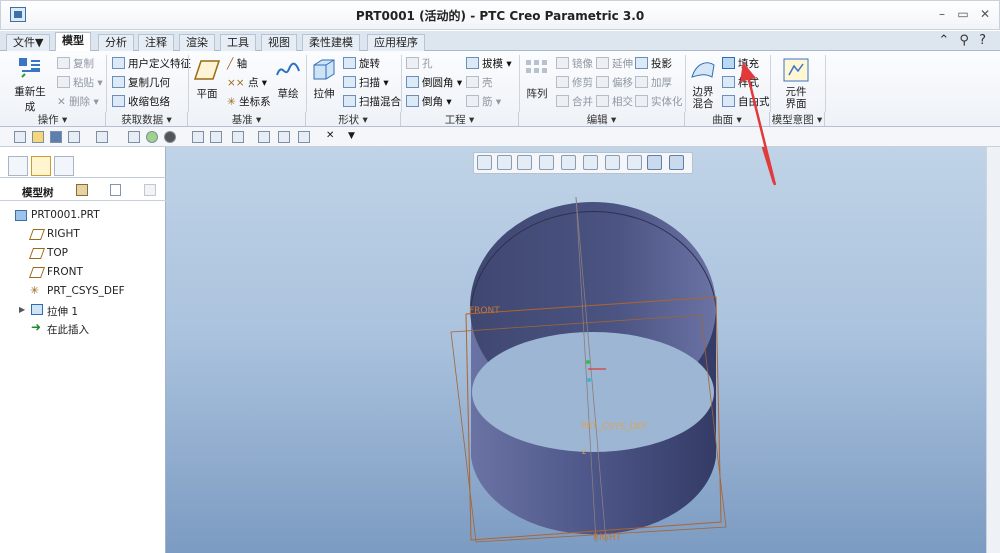 This screenshot has height=553, width=1000. What do you see at coordinates (703, 83) in the screenshot?
I see `boundary-blend-button: 边界 混合` at bounding box center [703, 83].